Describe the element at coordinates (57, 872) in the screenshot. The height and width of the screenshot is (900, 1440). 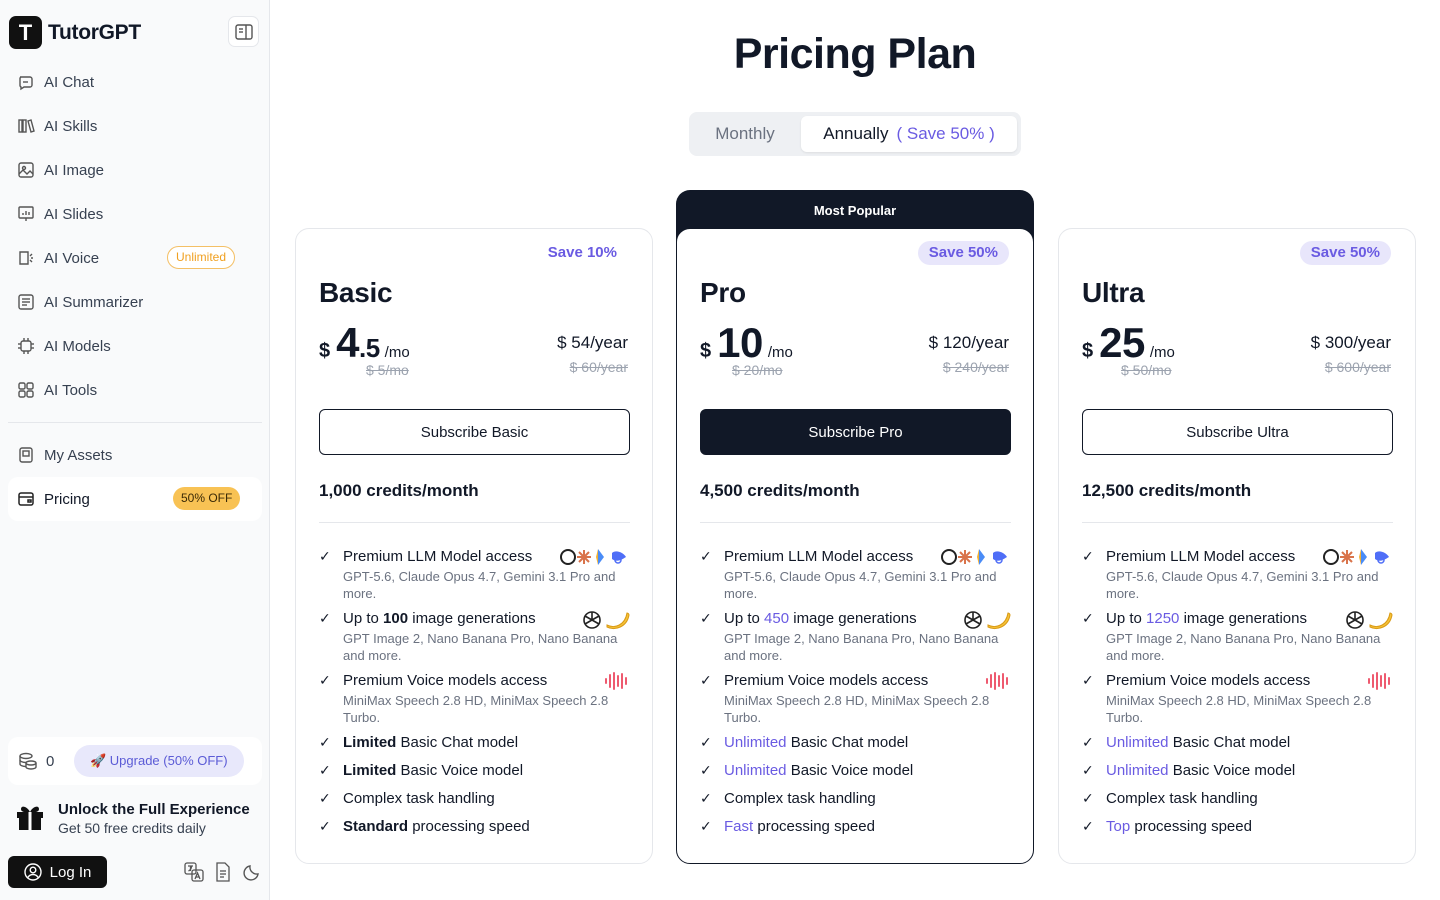
I see `login-button: Log In` at that location.